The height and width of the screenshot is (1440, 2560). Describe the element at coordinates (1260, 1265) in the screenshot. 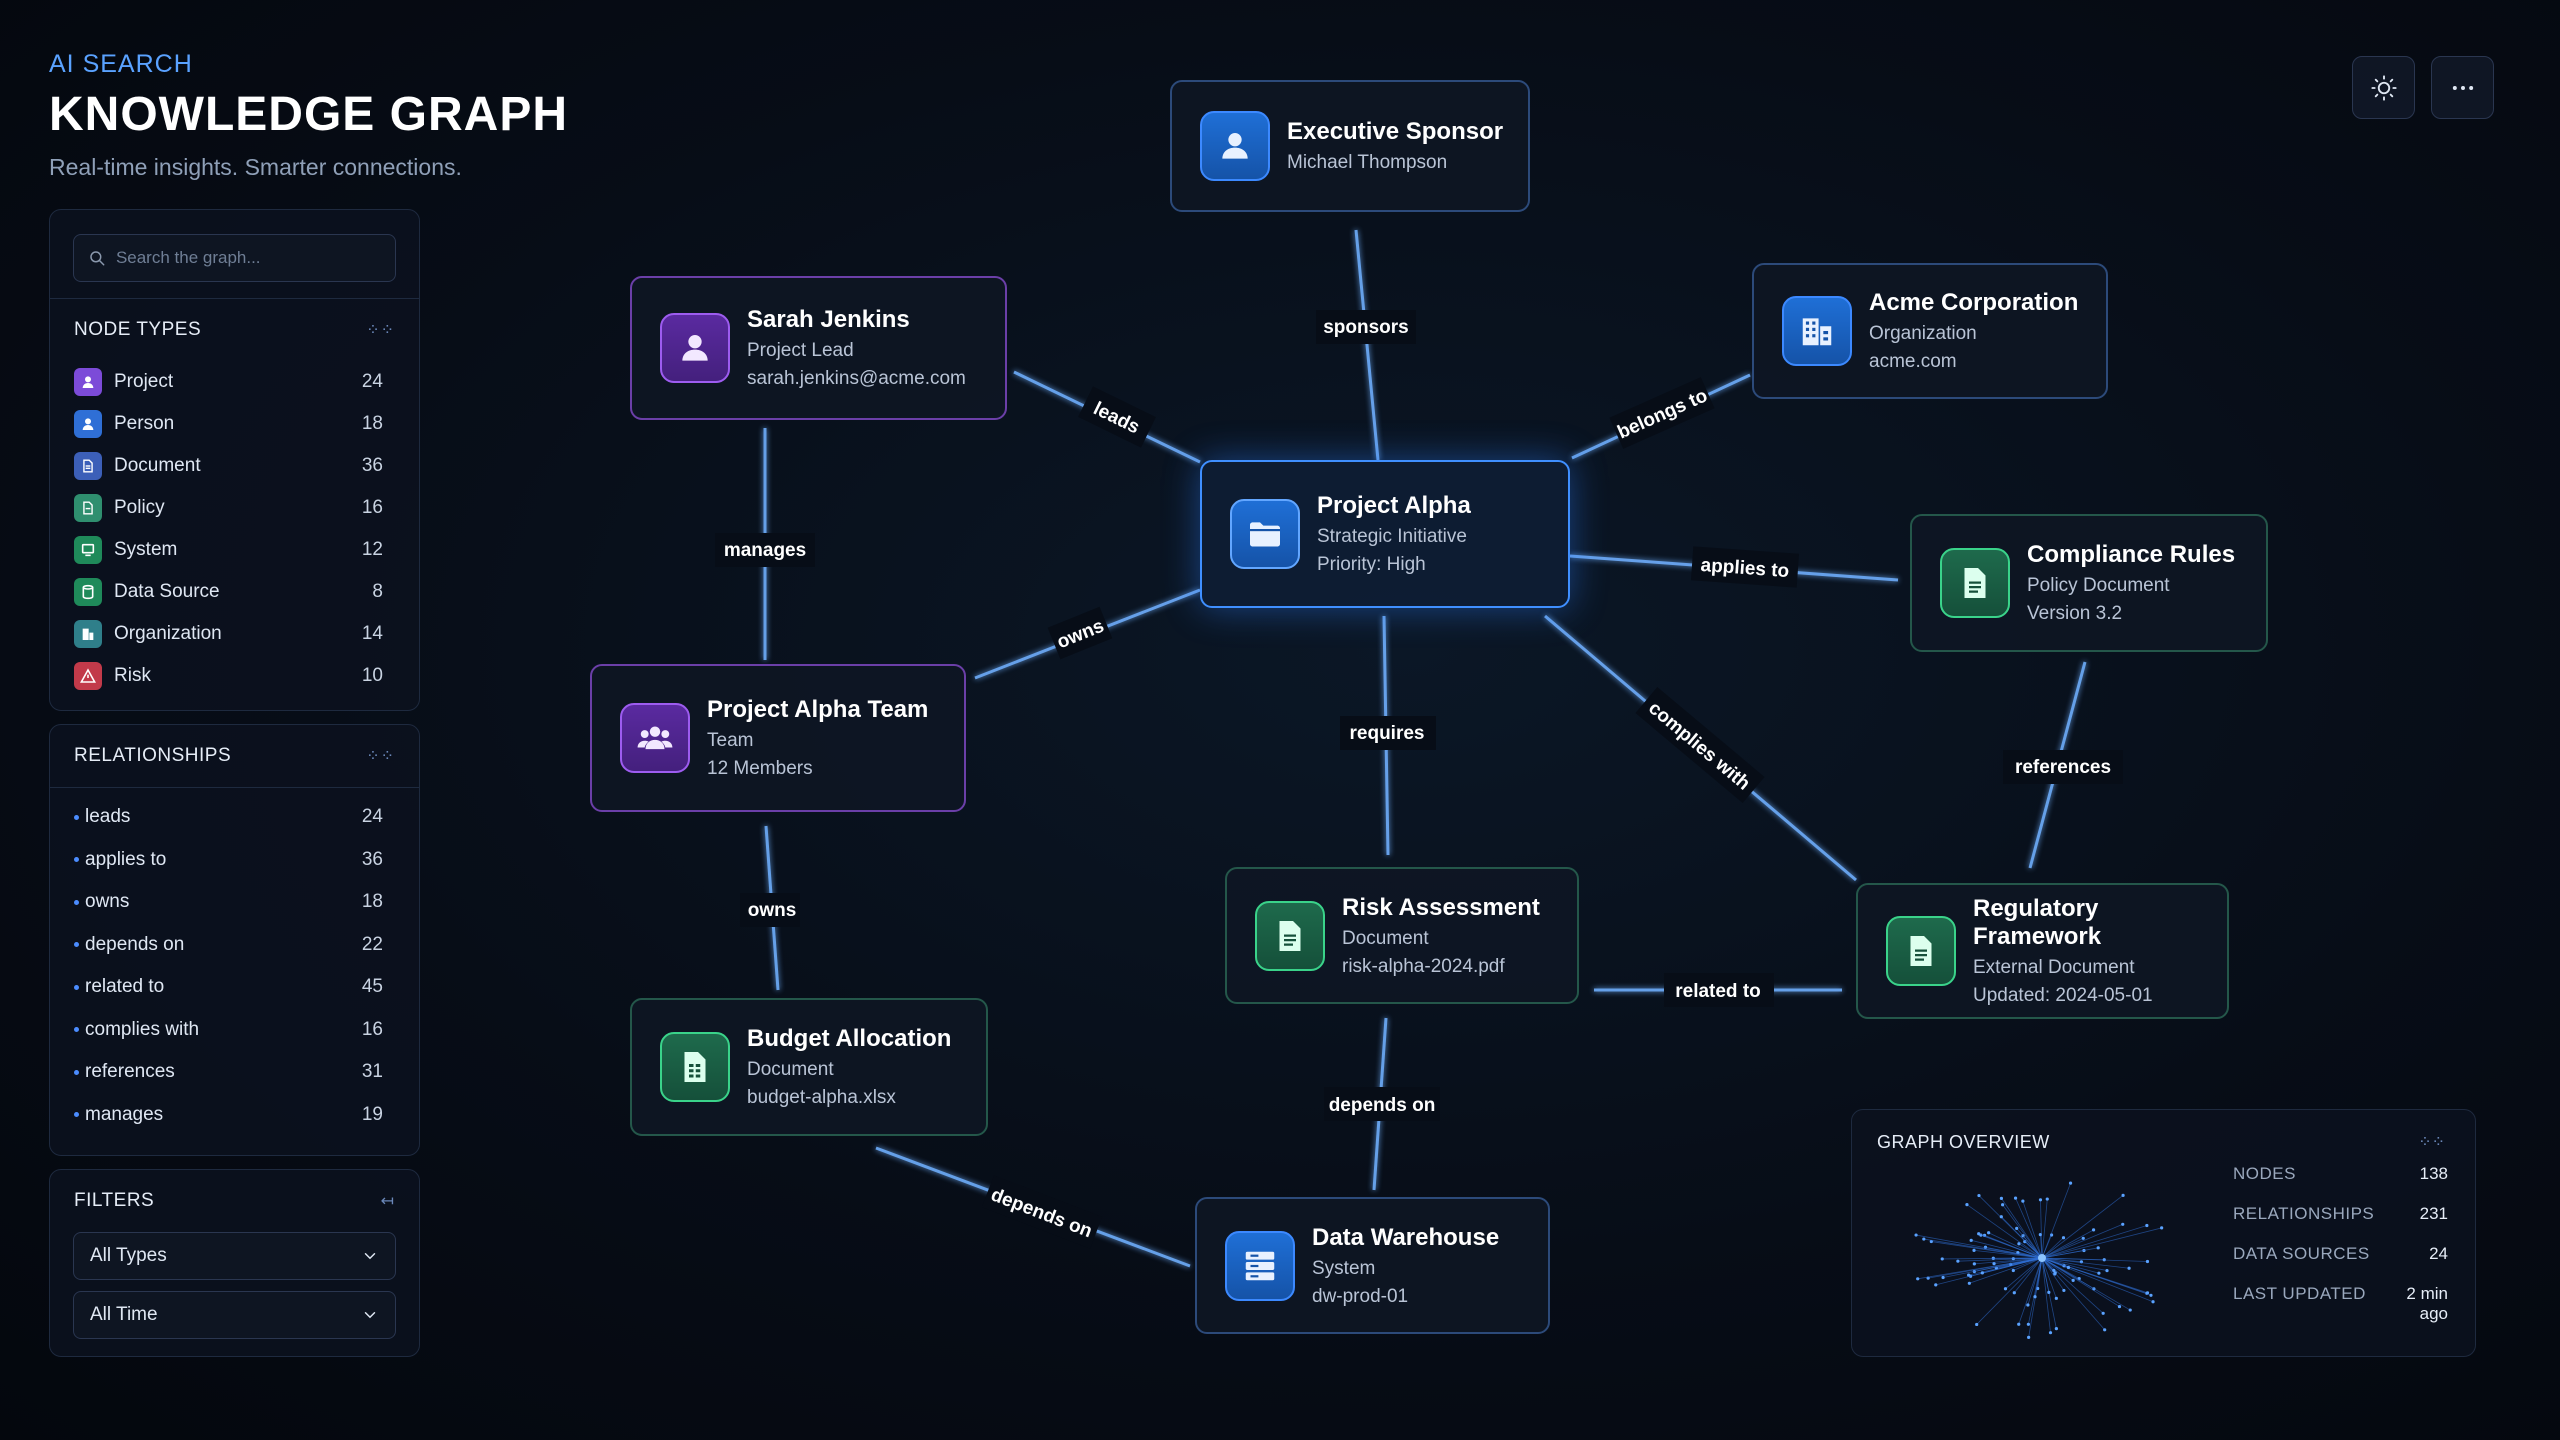

I see `server-icon` at that location.